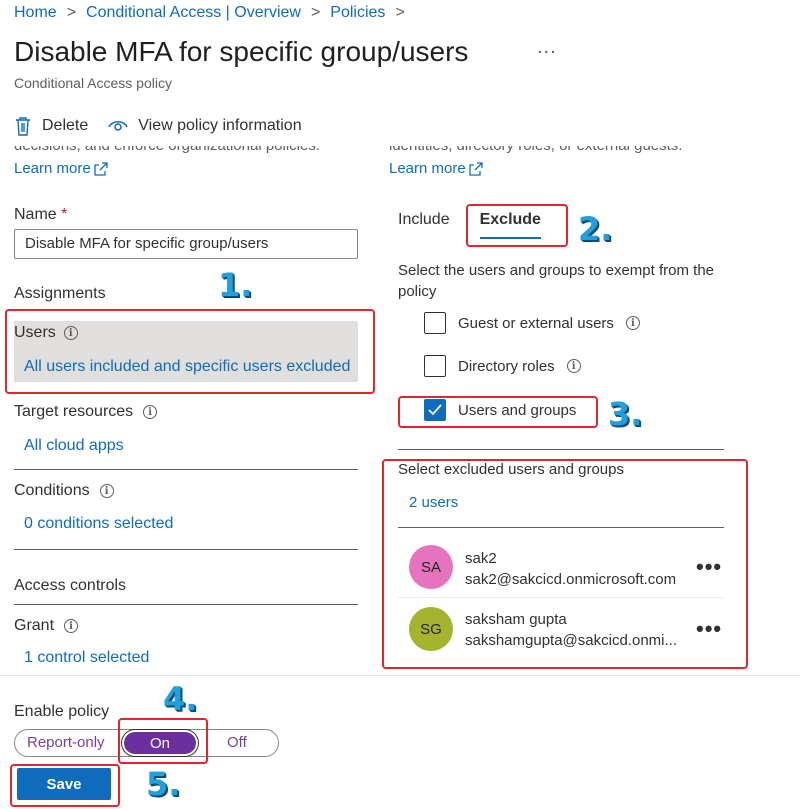  I want to click on guest-external-label: Guest or external users, so click(536, 323).